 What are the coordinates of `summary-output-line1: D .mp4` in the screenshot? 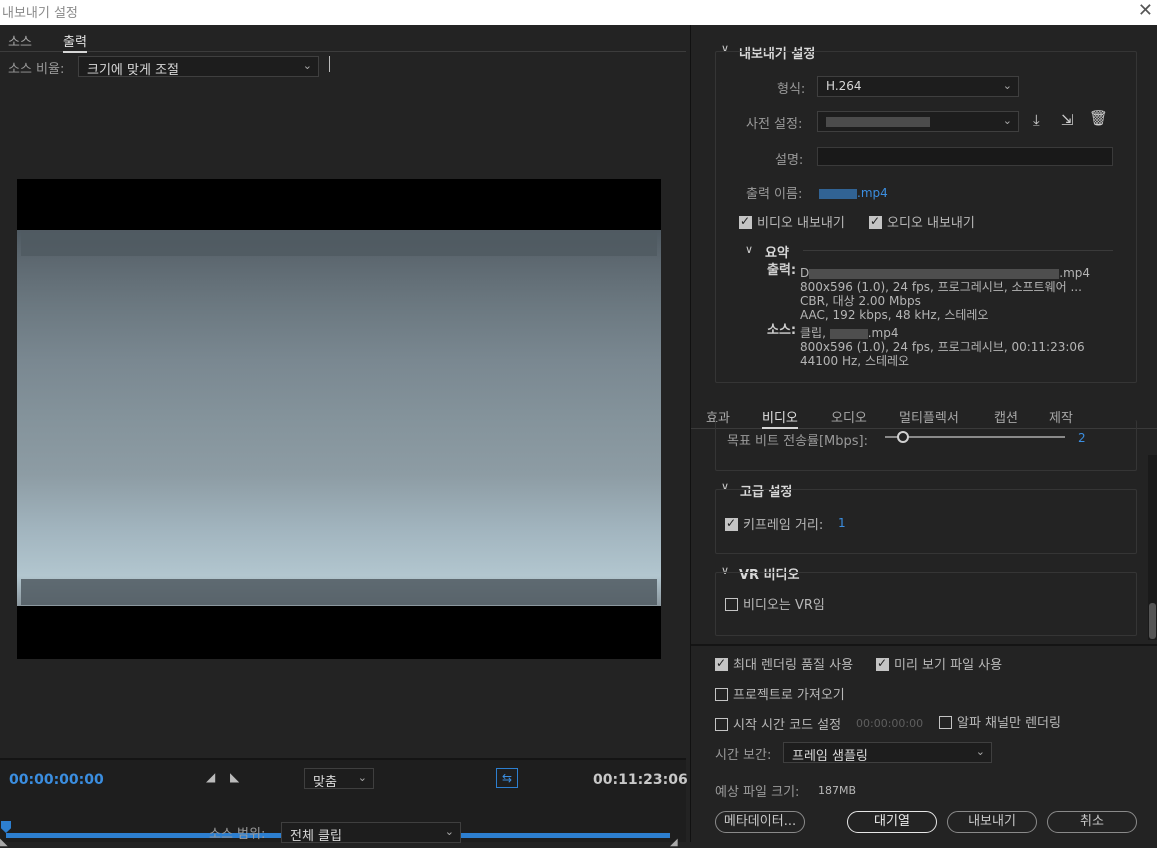 It's located at (945, 273).